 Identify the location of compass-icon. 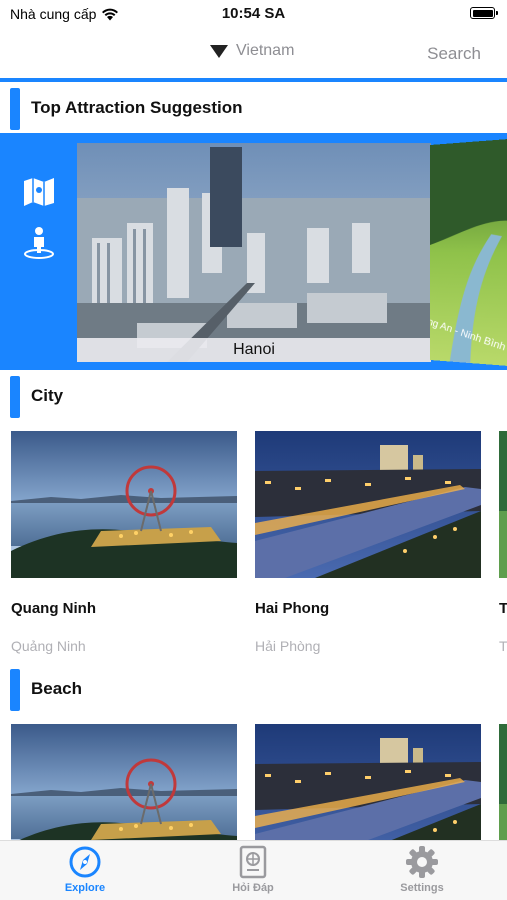
(85, 862).